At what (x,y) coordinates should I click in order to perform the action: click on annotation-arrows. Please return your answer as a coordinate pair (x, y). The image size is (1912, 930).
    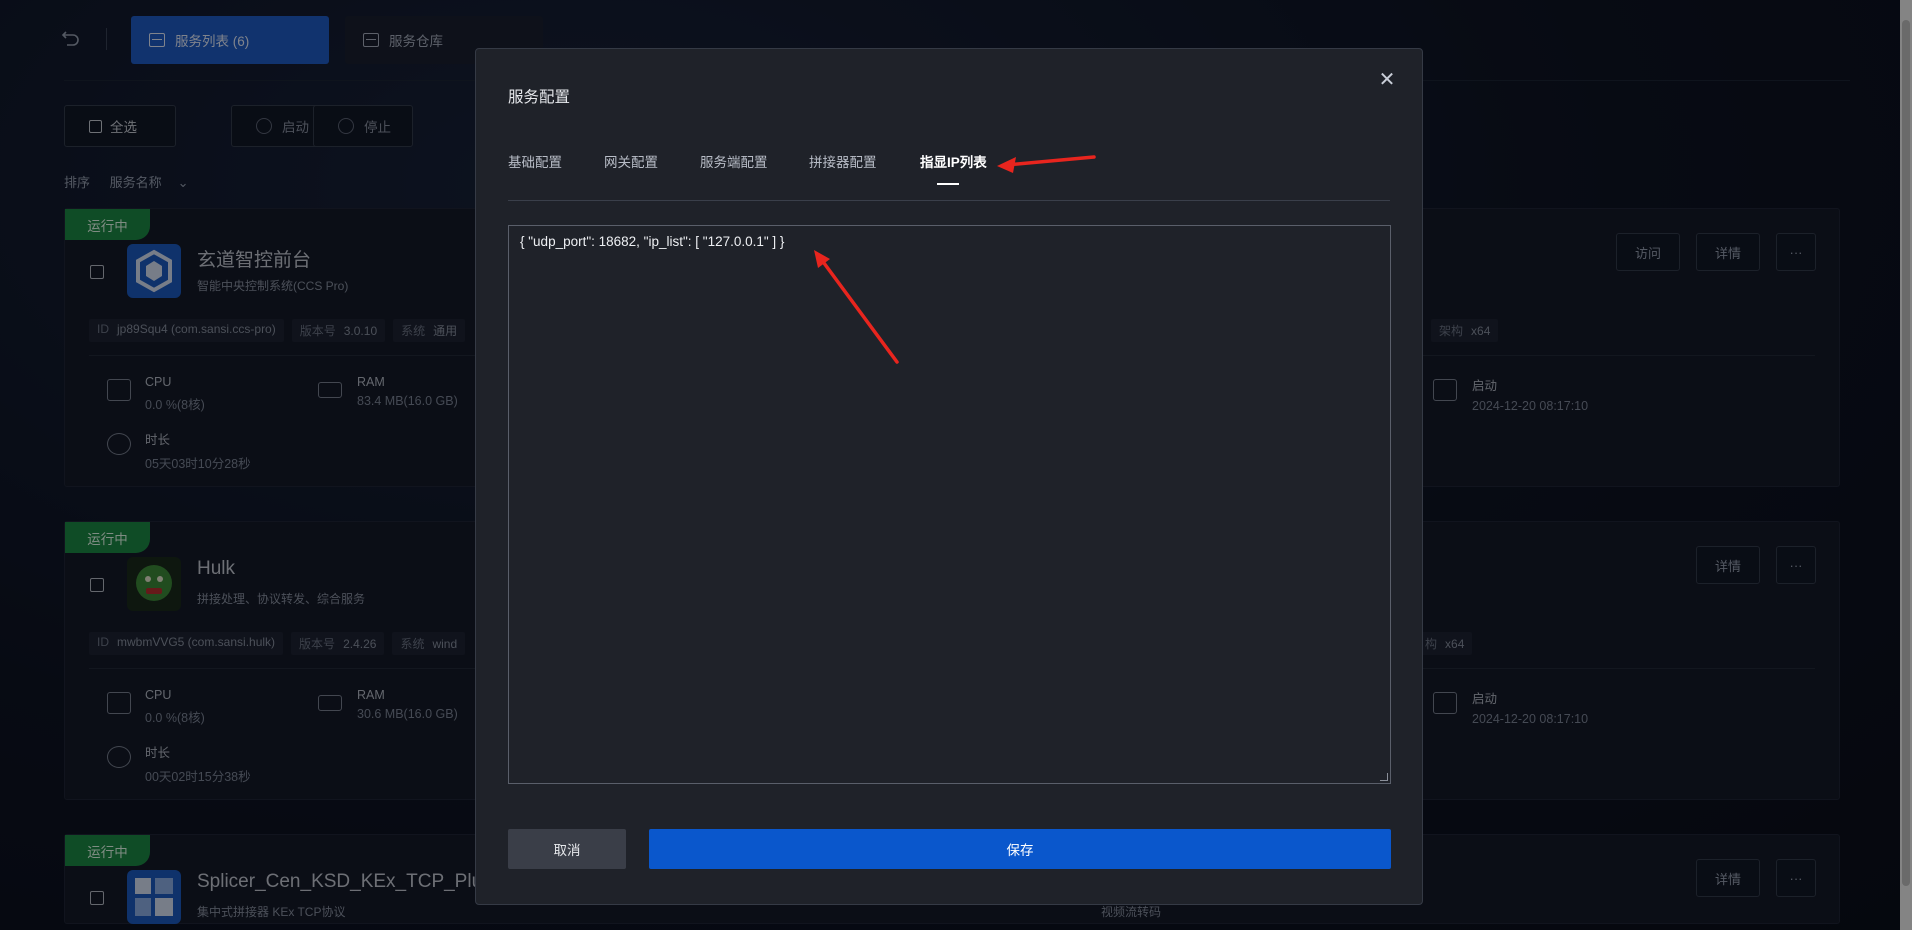
    Looking at the image, I should click on (955, 259).